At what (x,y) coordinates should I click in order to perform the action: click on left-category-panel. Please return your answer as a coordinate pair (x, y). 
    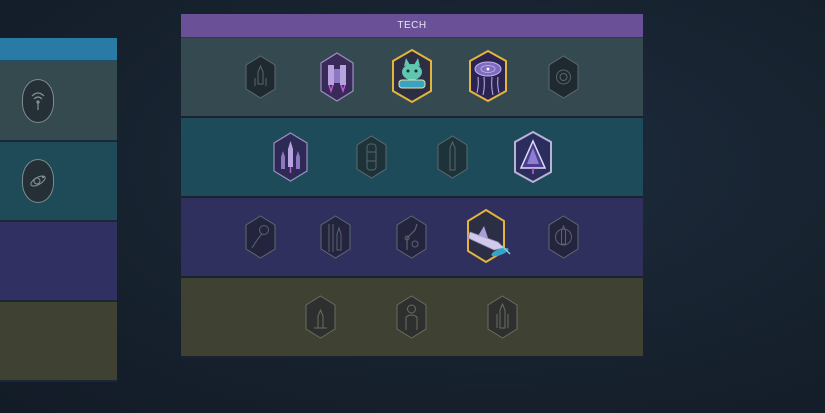
    Looking at the image, I should click on (58, 210).